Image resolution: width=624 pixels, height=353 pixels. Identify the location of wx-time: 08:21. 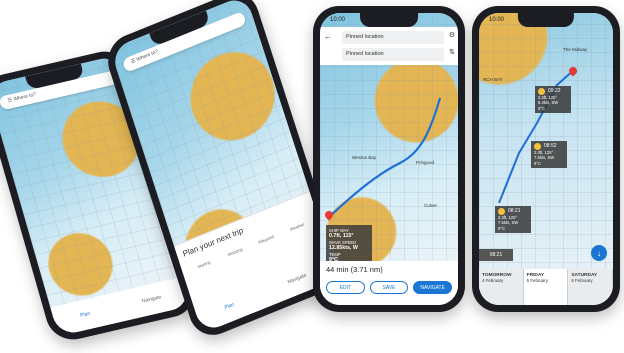
(514, 211).